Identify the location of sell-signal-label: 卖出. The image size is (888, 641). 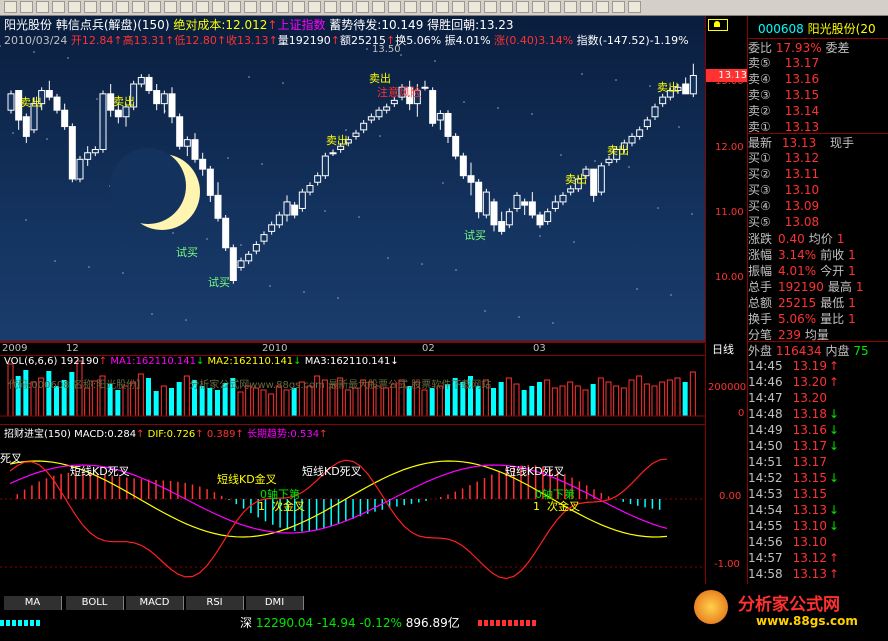
(618, 150).